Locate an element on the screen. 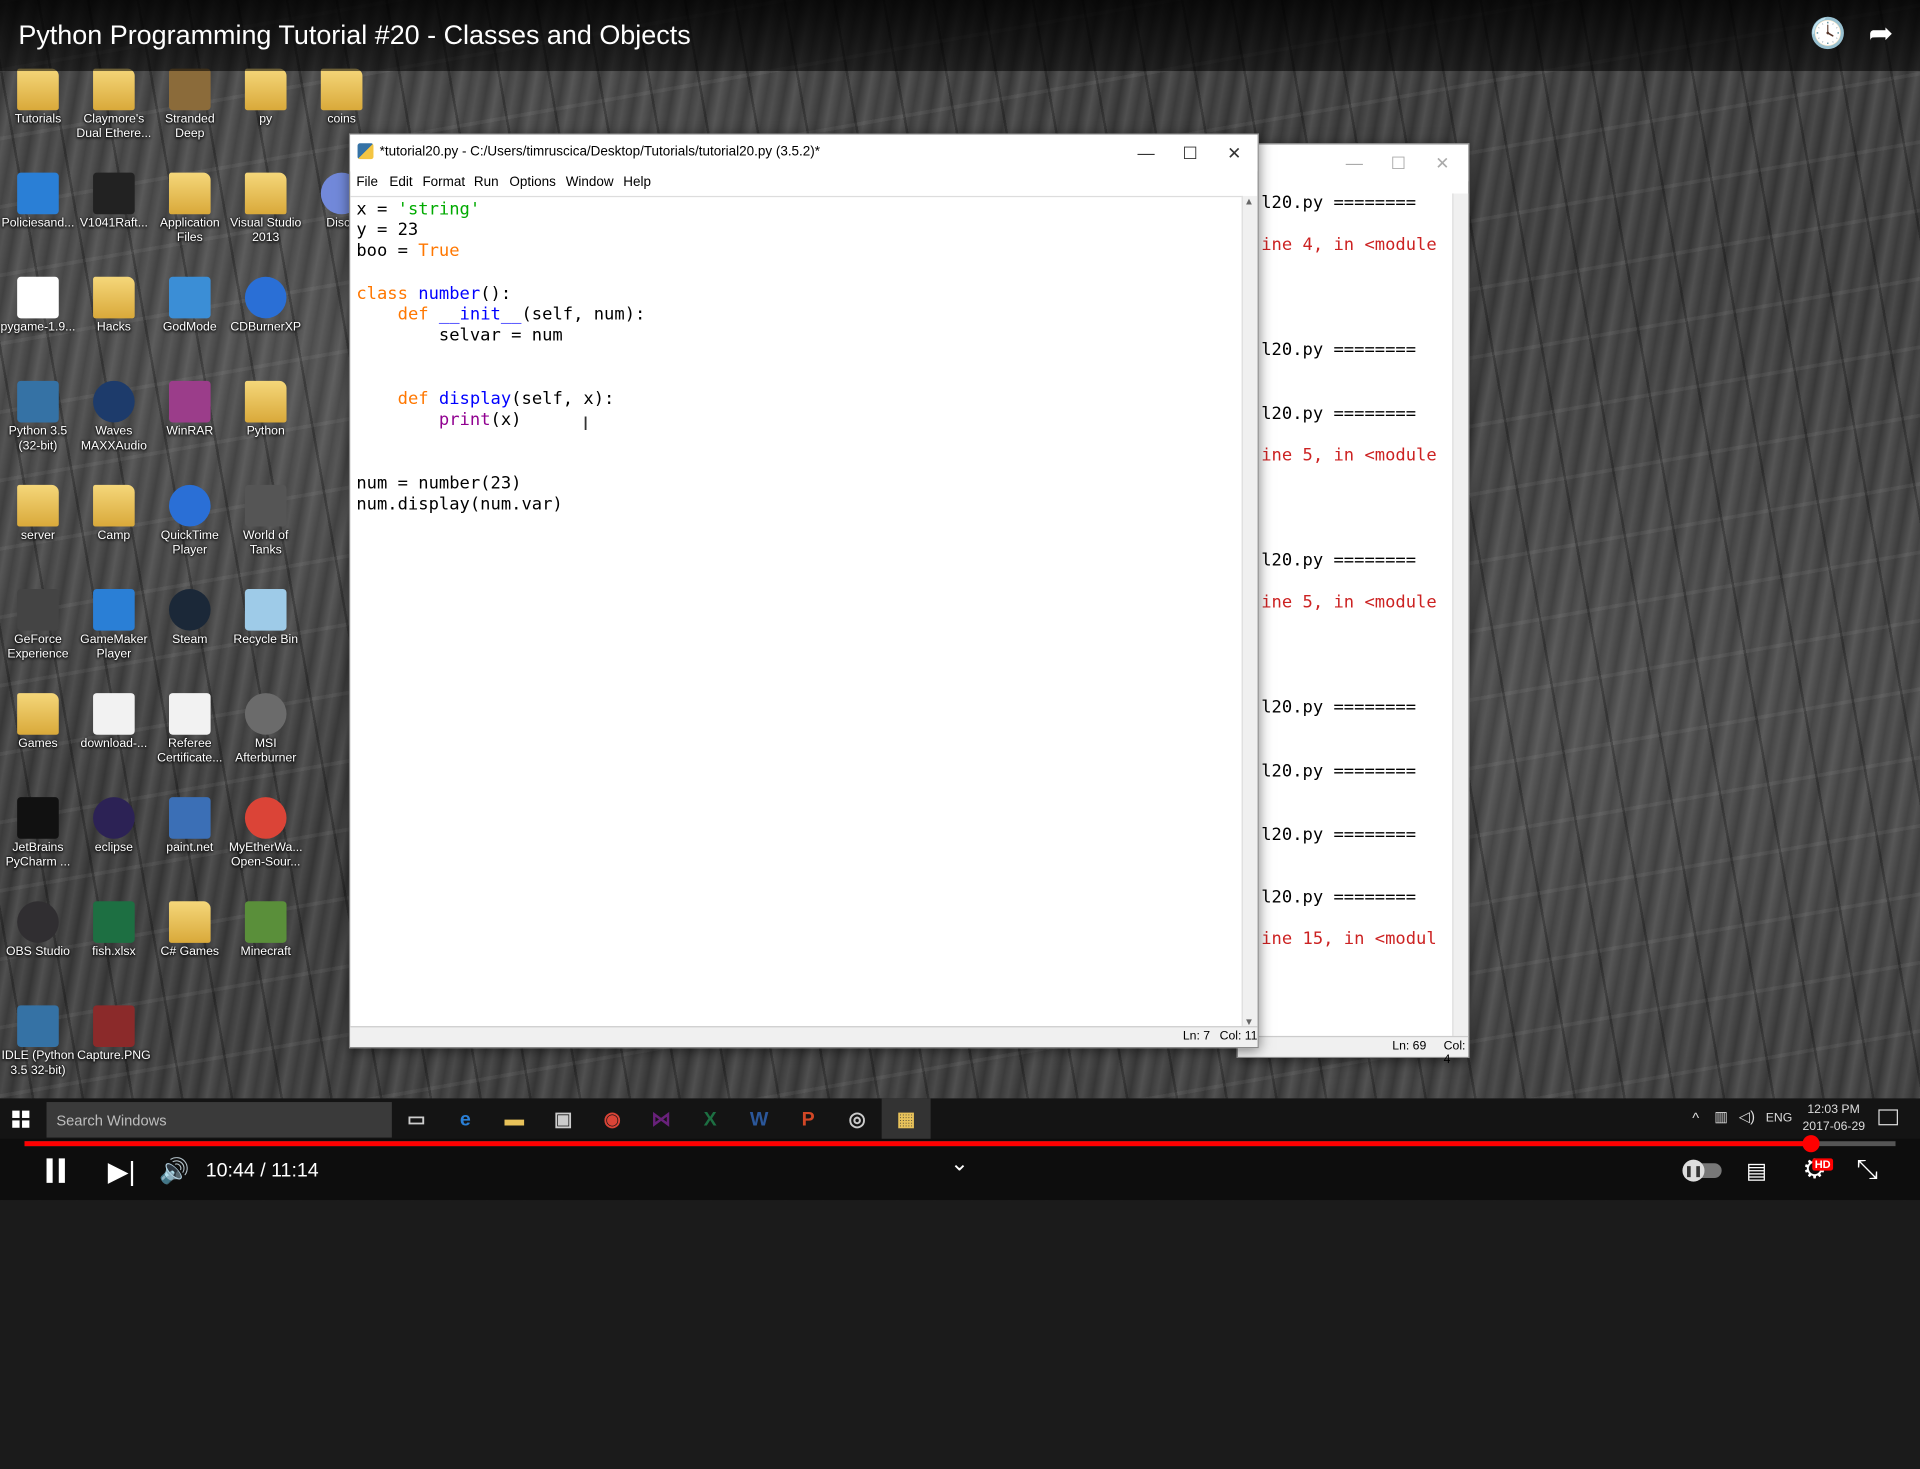 The height and width of the screenshot is (1469, 1920). exit-fullscreen-icon: ⤡ is located at coordinates (1867, 1169).